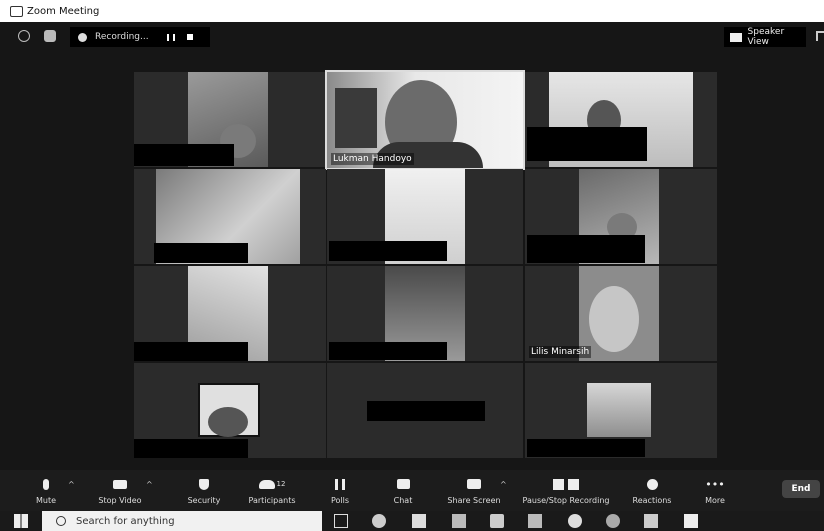  I want to click on speaker-view-button: Speaker View, so click(765, 37).